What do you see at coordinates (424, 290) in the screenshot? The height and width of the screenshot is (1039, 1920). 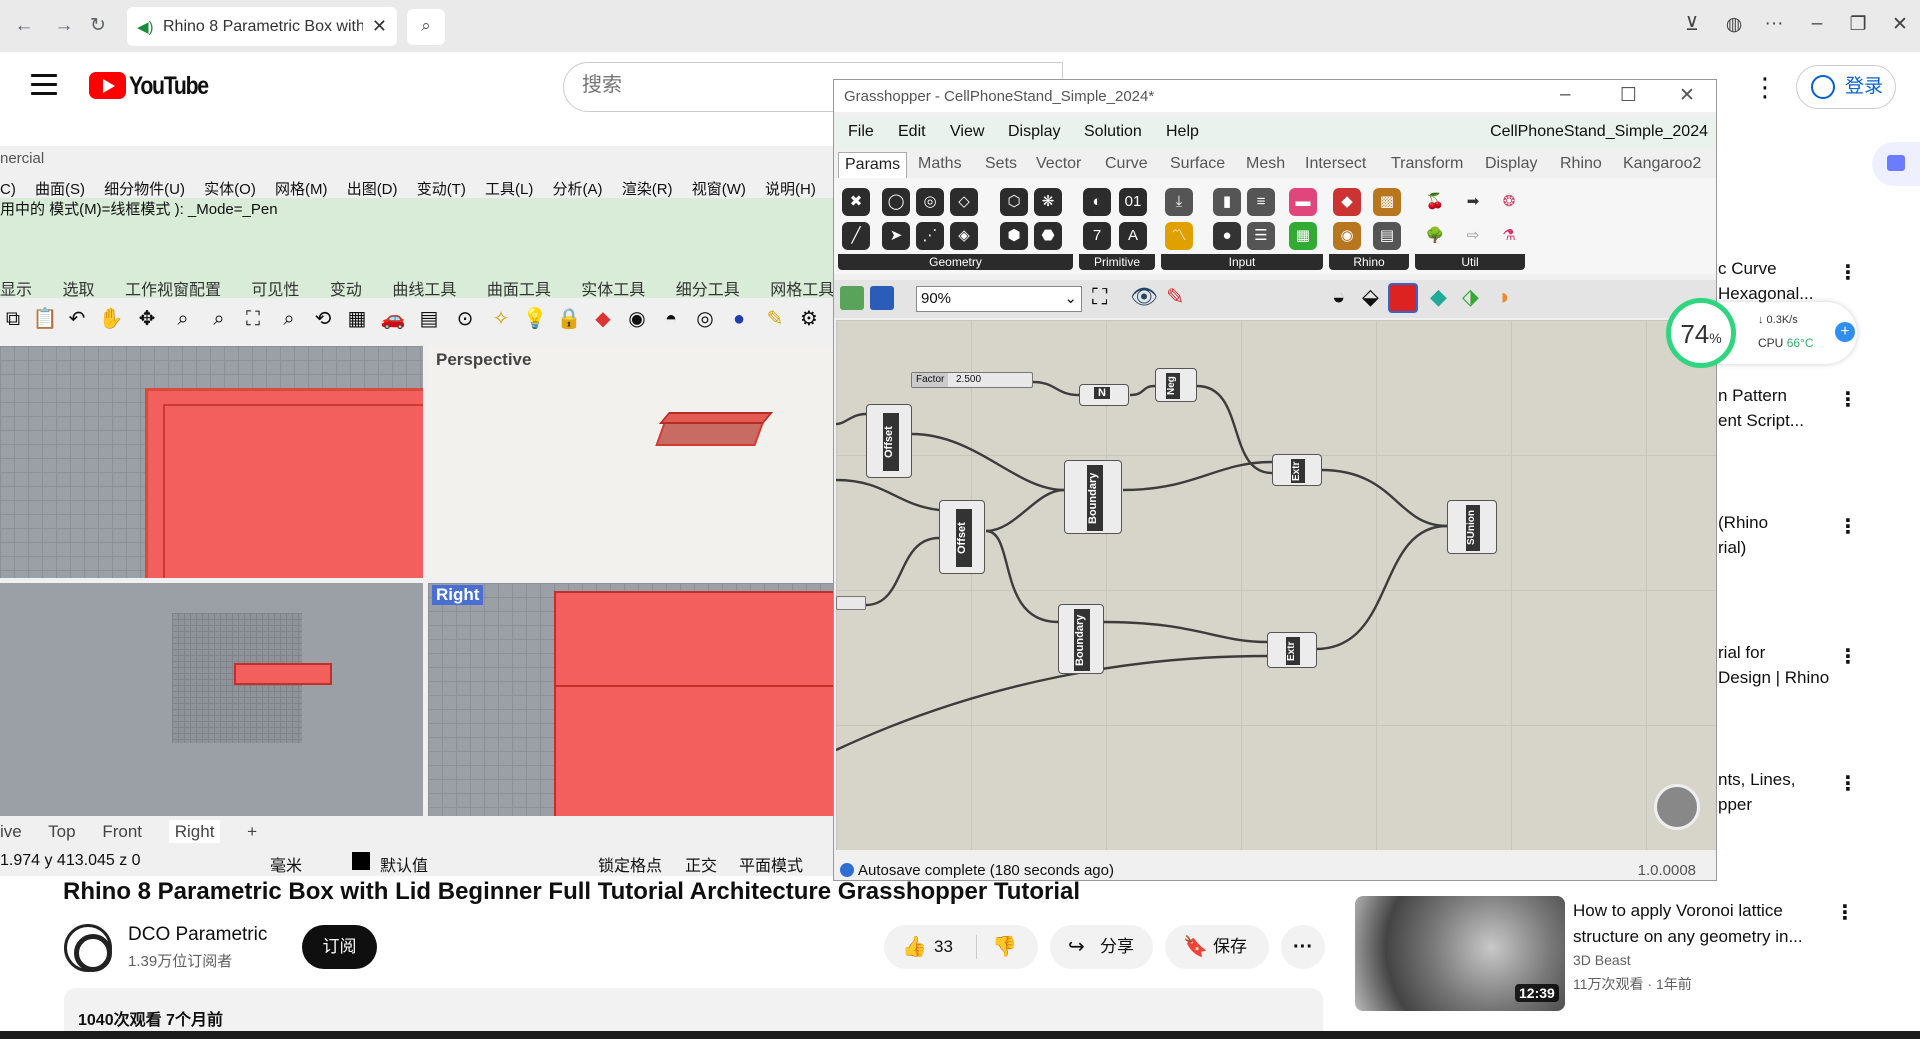 I see `rhino-tab: 曲线工具` at bounding box center [424, 290].